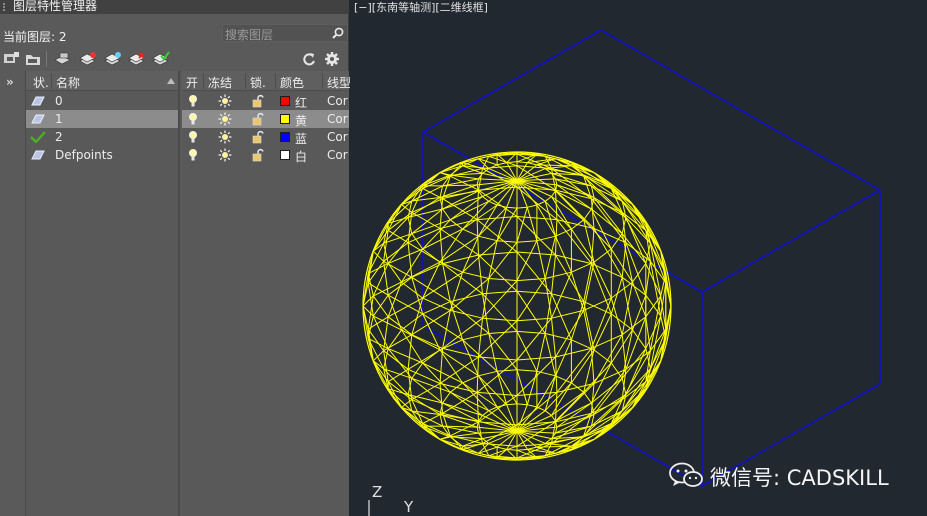 Image resolution: width=927 pixels, height=516 pixels. Describe the element at coordinates (301, 120) in the screenshot. I see `color-name: 黄` at that location.